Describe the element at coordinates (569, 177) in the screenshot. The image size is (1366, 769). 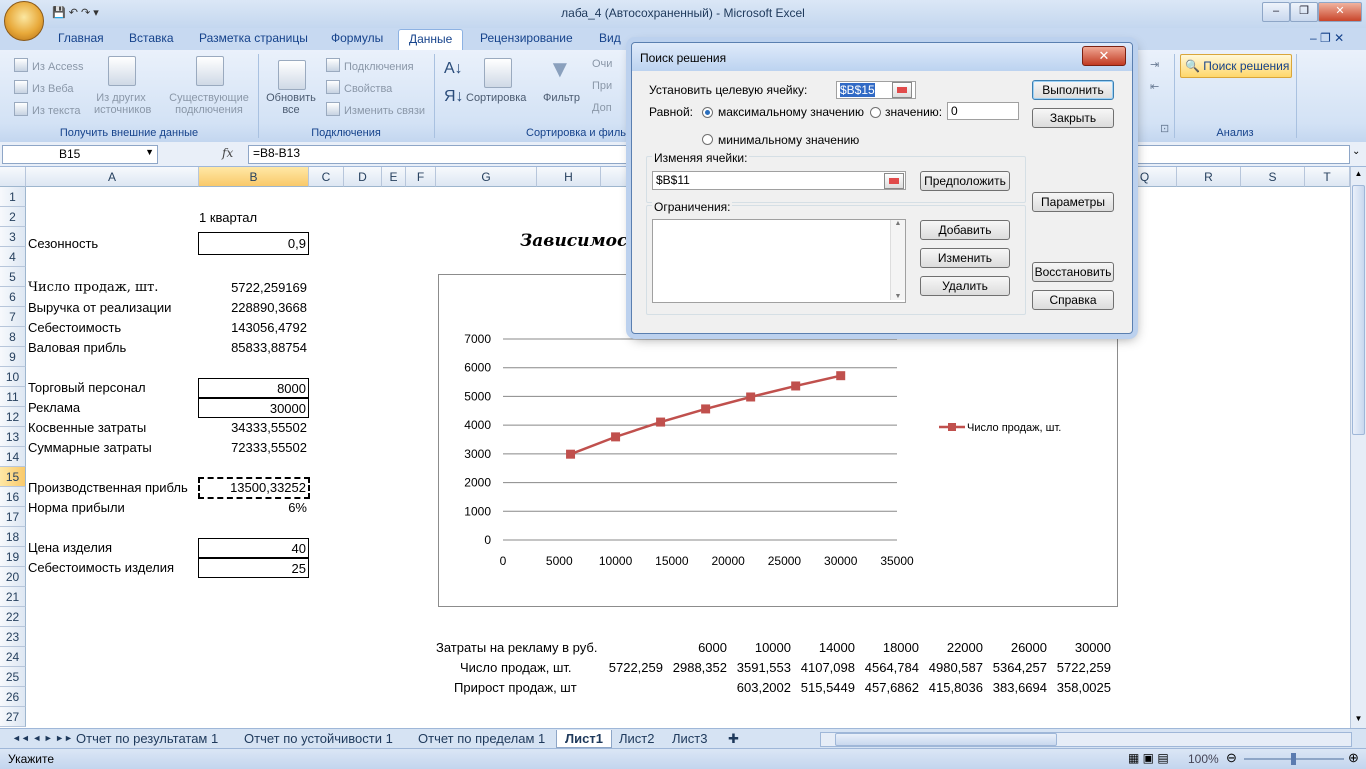
I see `col-header-h: H` at that location.